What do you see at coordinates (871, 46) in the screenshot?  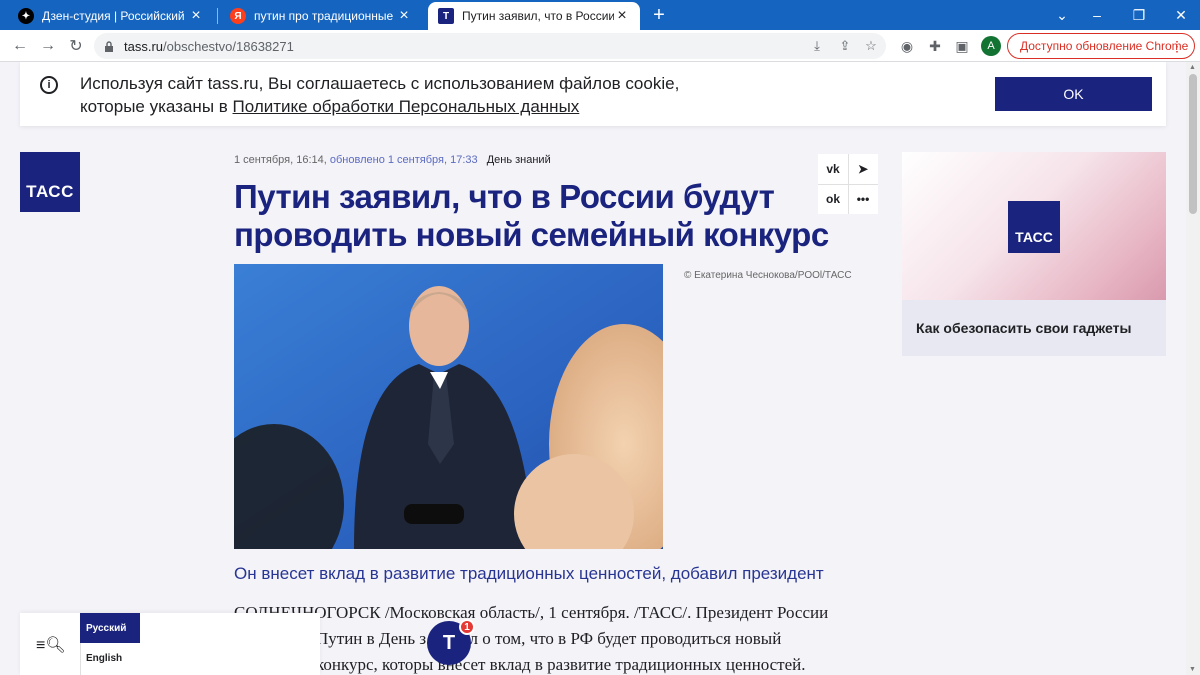 I see `bookmark-star-icon: ☆` at bounding box center [871, 46].